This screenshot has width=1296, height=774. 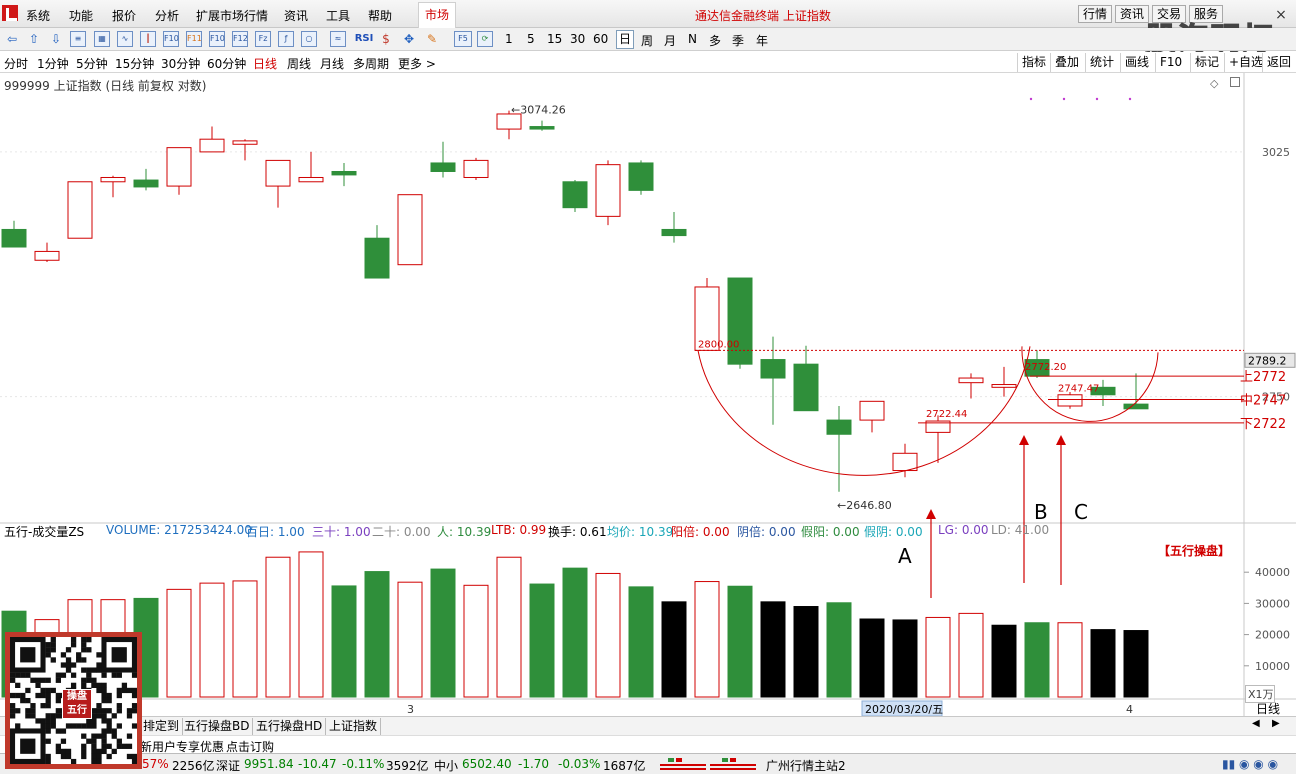 I want to click on wave-icon: ≈, so click(x=338, y=39).